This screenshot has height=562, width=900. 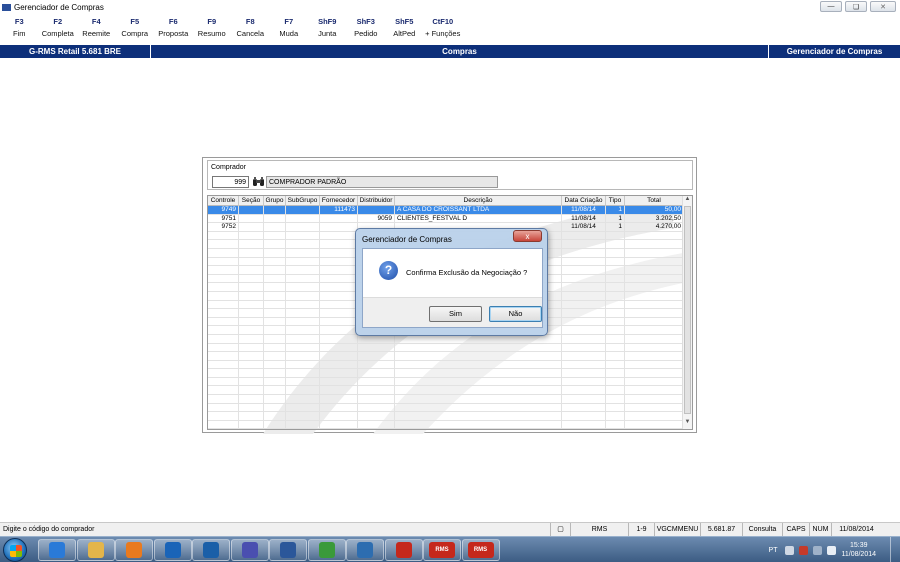 I want to click on column-header: Data Criação, so click(x=584, y=201).